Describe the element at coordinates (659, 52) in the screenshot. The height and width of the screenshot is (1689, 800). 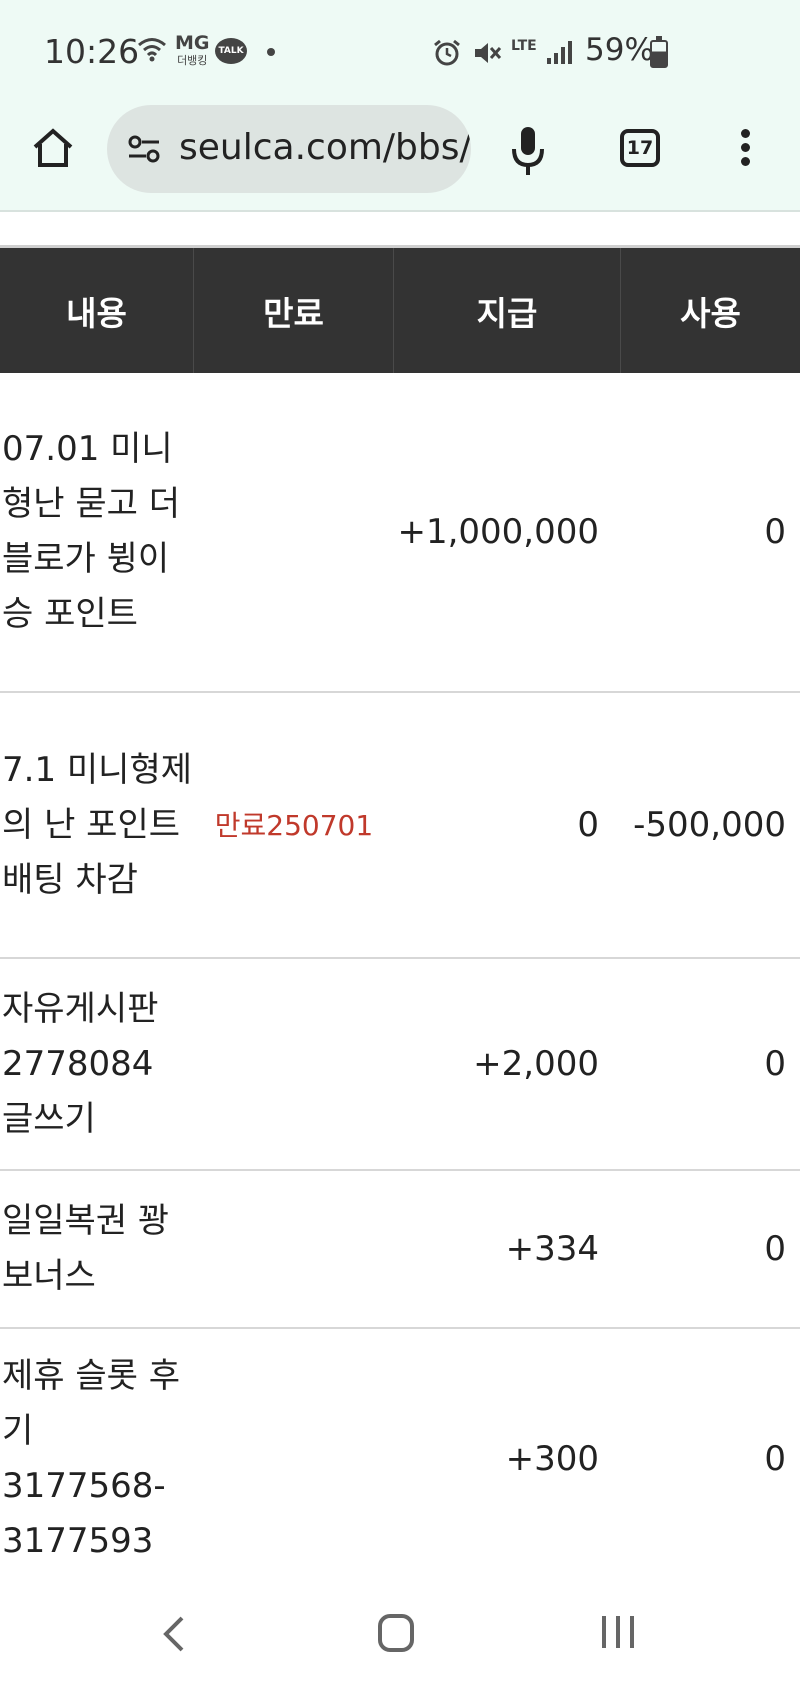
I see `battery-icon` at that location.